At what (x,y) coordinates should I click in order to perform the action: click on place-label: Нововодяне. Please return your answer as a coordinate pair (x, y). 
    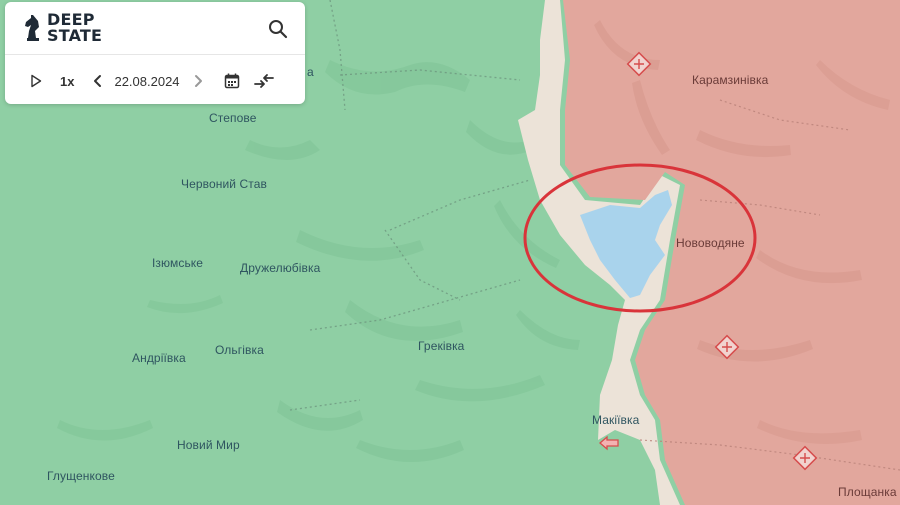
    Looking at the image, I should click on (710, 243).